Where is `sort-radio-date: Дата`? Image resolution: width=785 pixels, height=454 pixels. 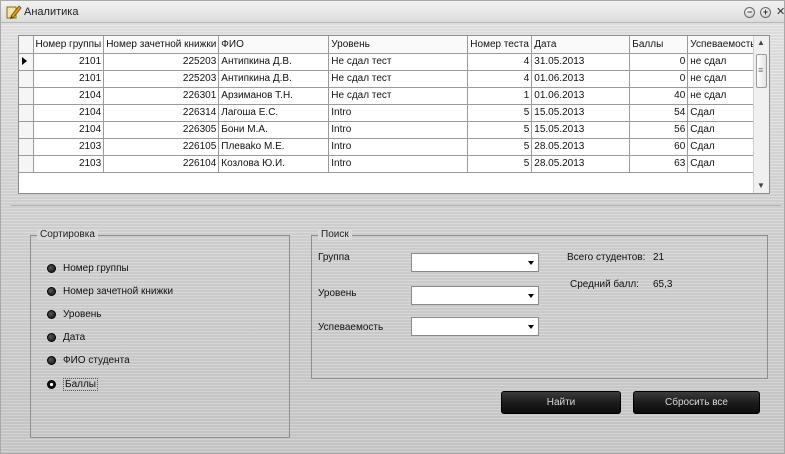
sort-radio-date: Дата is located at coordinates (66, 337).